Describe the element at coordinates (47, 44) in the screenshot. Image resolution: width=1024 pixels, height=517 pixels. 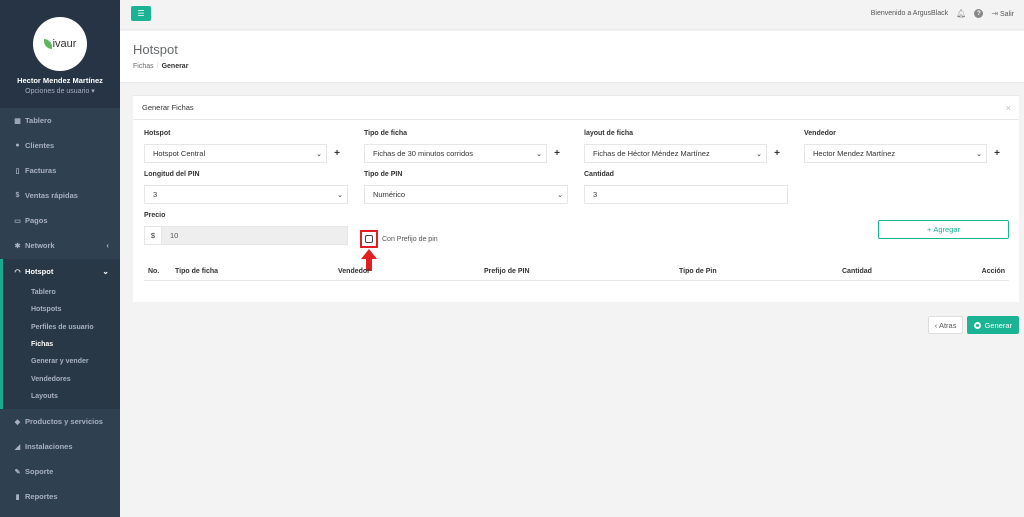
I see `leaf-icon` at that location.